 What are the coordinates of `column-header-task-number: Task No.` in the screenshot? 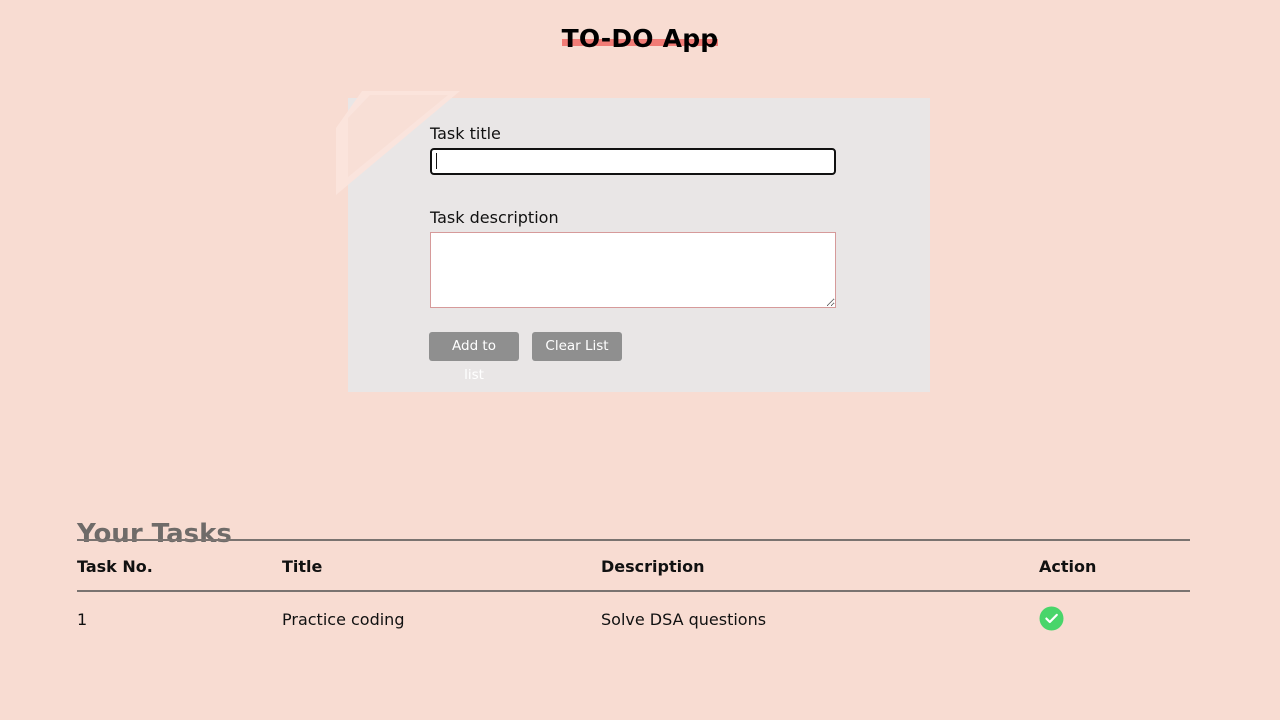 It's located at (115, 566).